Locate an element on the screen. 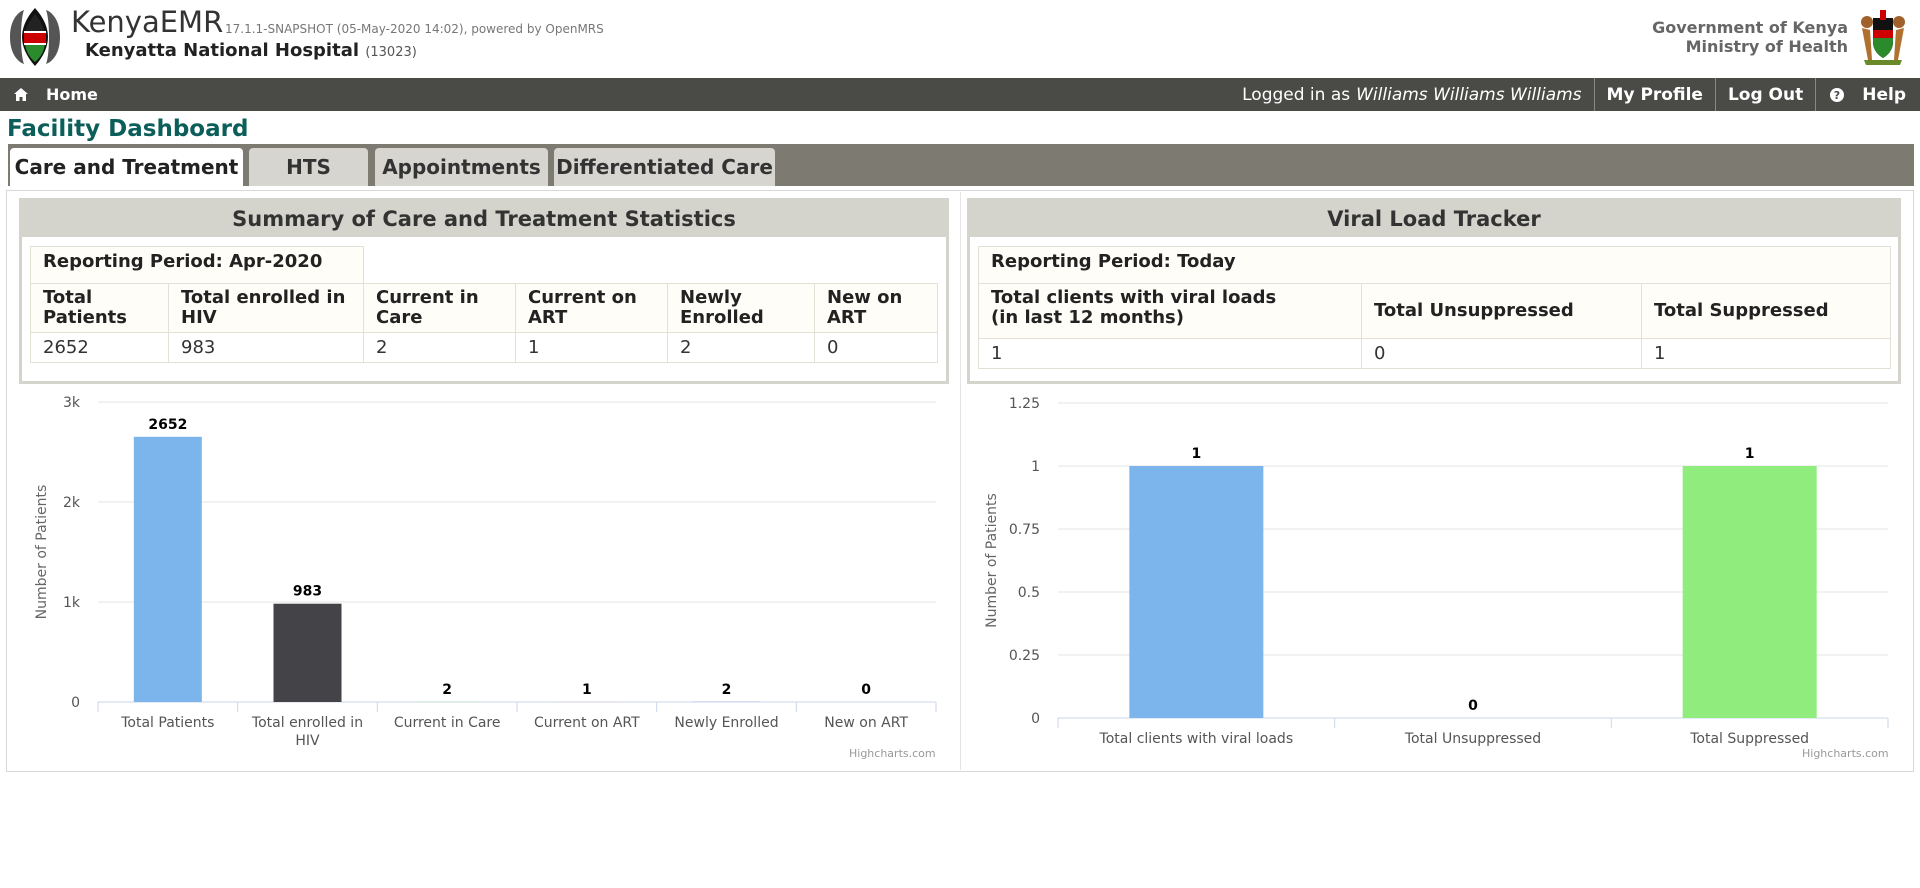  tab-appointments: Appointments is located at coordinates (461, 167).